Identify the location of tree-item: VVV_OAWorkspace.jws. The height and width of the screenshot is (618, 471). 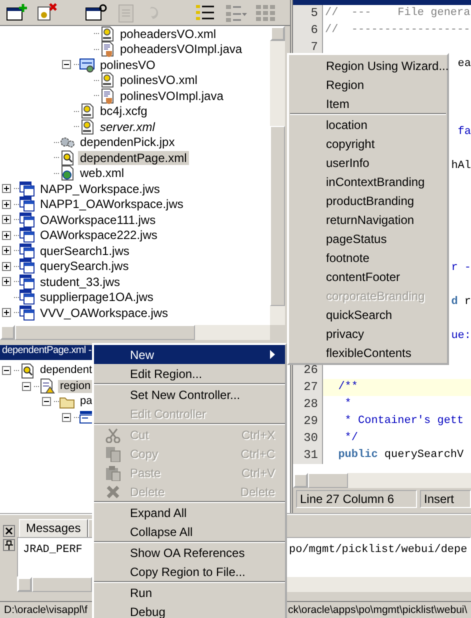
(104, 313).